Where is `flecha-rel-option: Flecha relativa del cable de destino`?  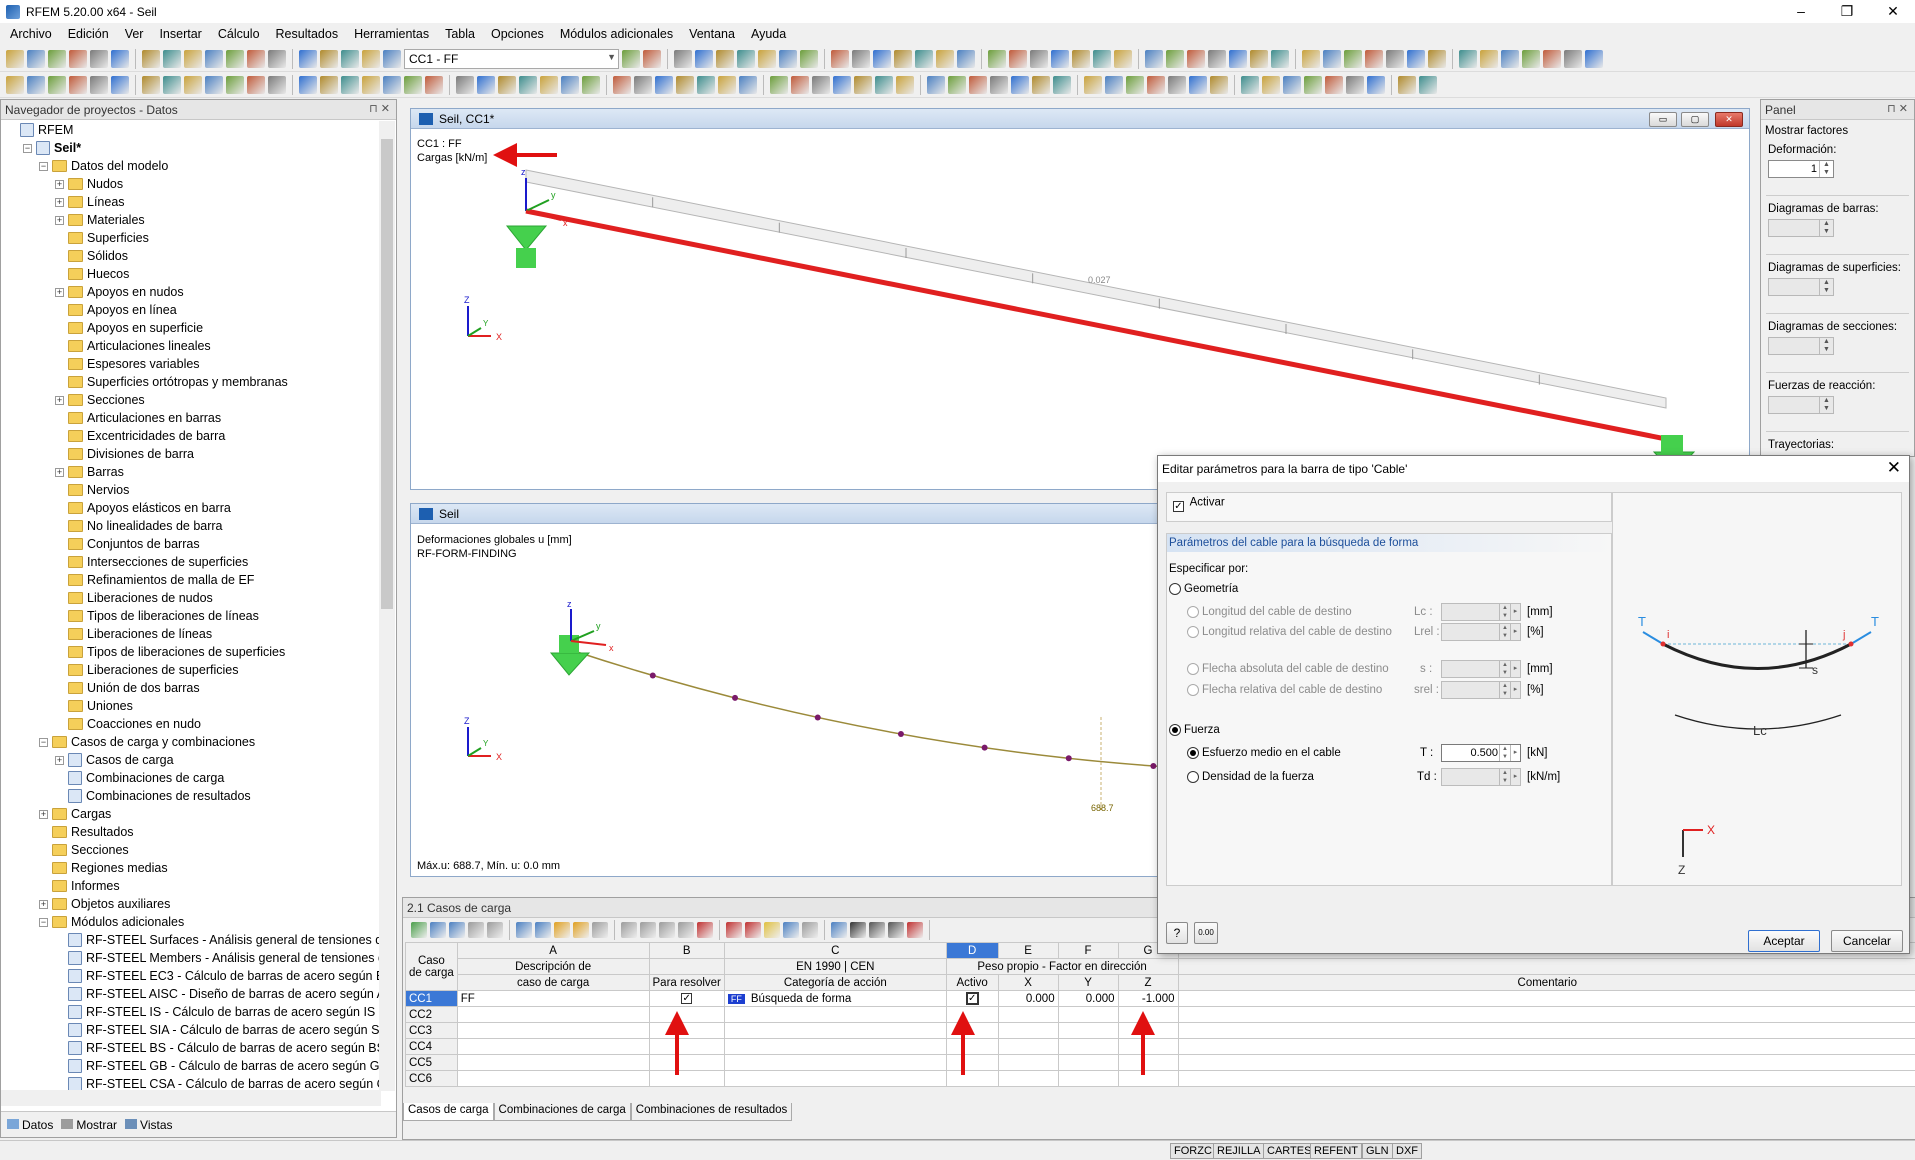
flecha-rel-option: Flecha relativa del cable de destino is located at coordinates (1284, 690).